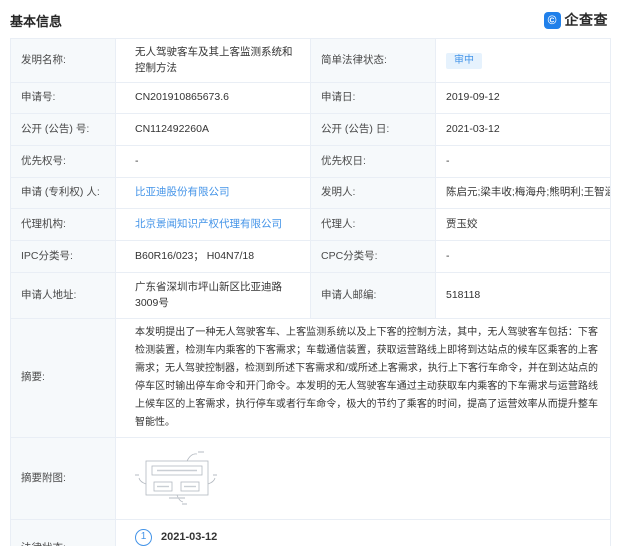 The image size is (620, 546). Describe the element at coordinates (36, 21) in the screenshot. I see `section-title: 基本信息` at that location.